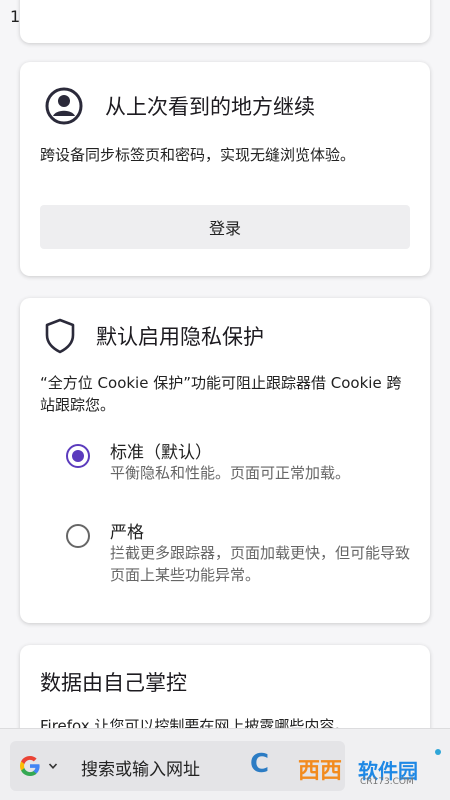  What do you see at coordinates (230, 473) in the screenshot?
I see `option-standard-description: 平衡隐私和性能。页面可正常加载。` at bounding box center [230, 473].